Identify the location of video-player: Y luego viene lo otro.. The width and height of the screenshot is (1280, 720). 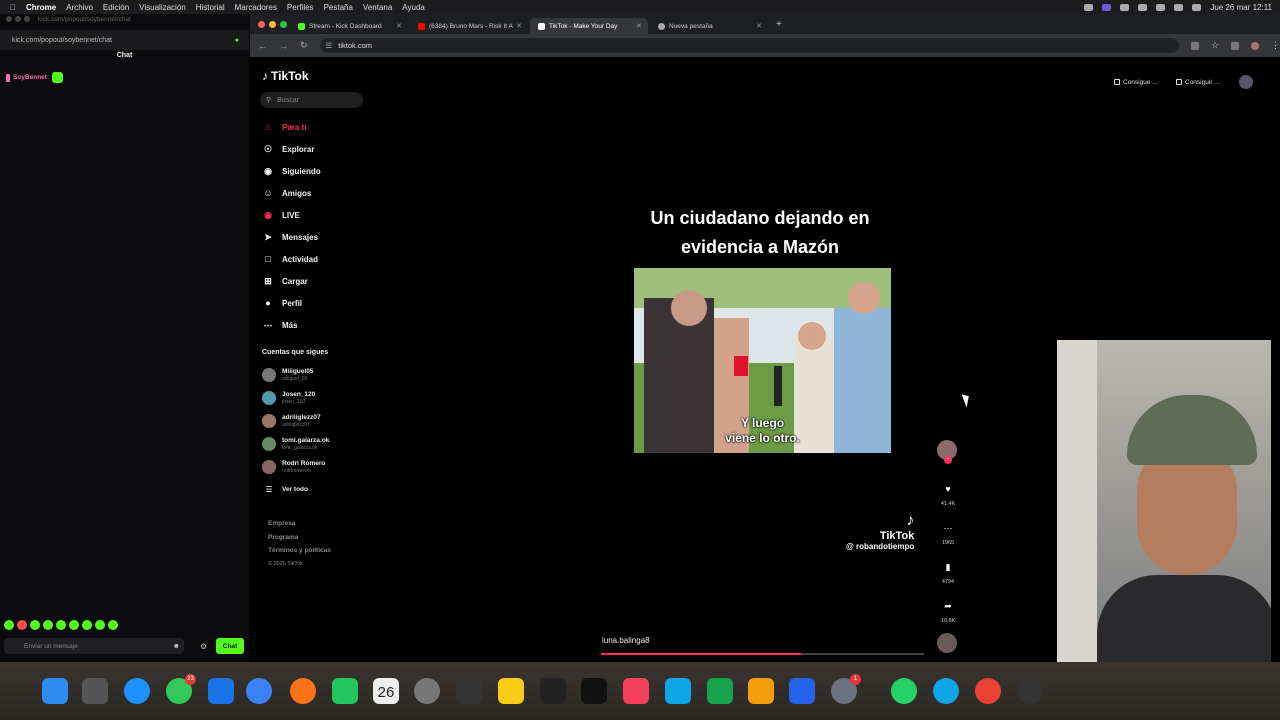
(762, 360).